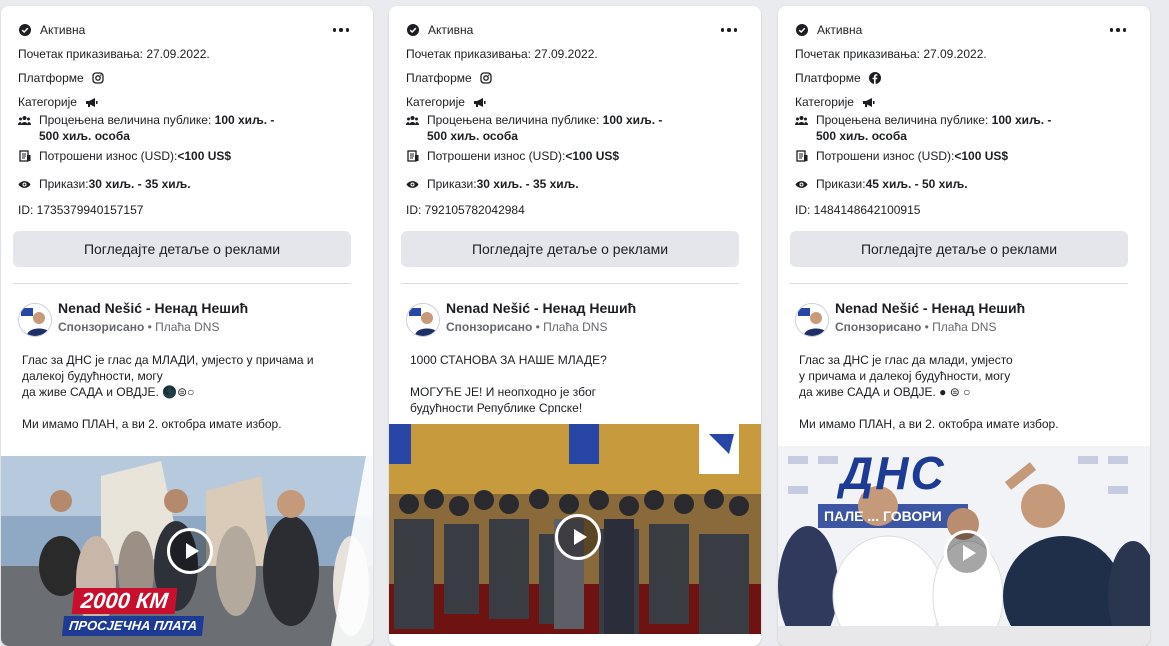  I want to click on ad-video, so click(575, 529).